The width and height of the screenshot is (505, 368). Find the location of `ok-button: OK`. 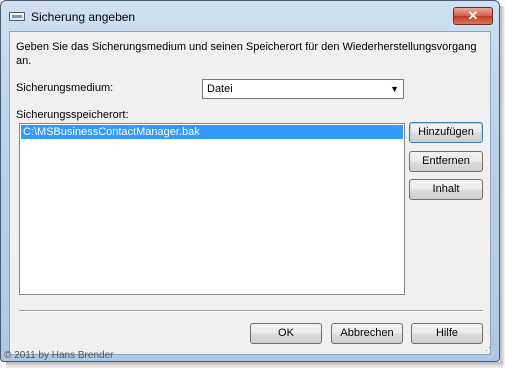

ok-button: OK is located at coordinates (286, 333).